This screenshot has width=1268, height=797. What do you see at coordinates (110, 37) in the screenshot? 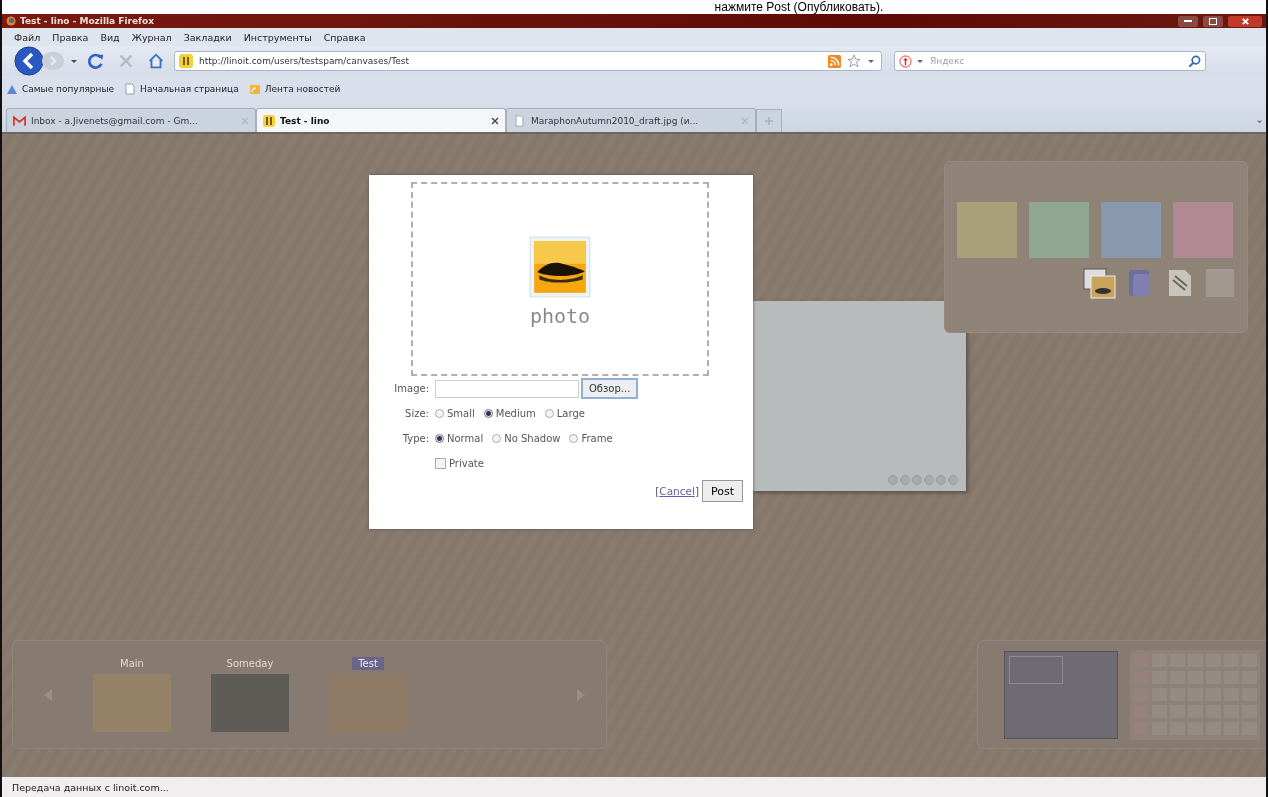
I see `menu-item: Вид` at bounding box center [110, 37].